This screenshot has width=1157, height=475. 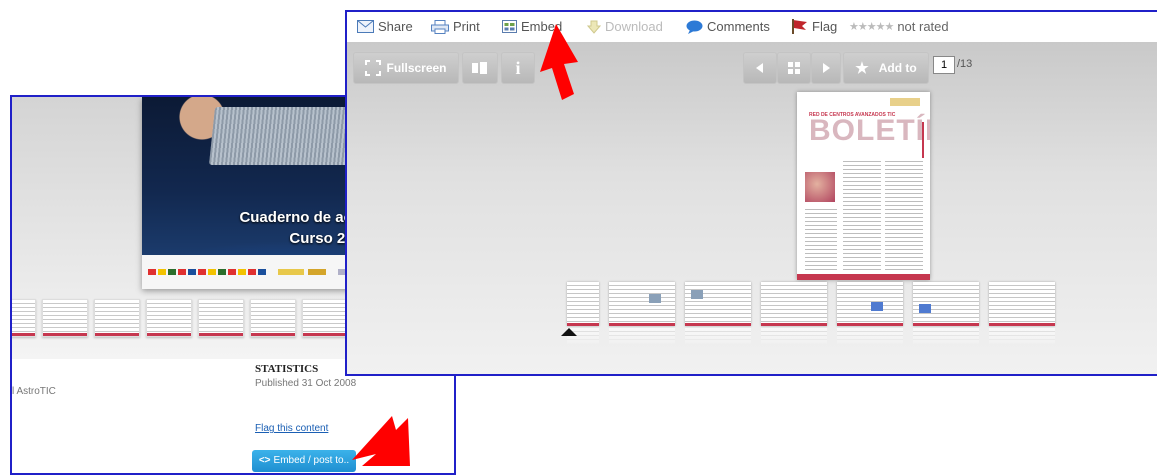 I want to click on add-to-label: Add to, so click(x=897, y=68).